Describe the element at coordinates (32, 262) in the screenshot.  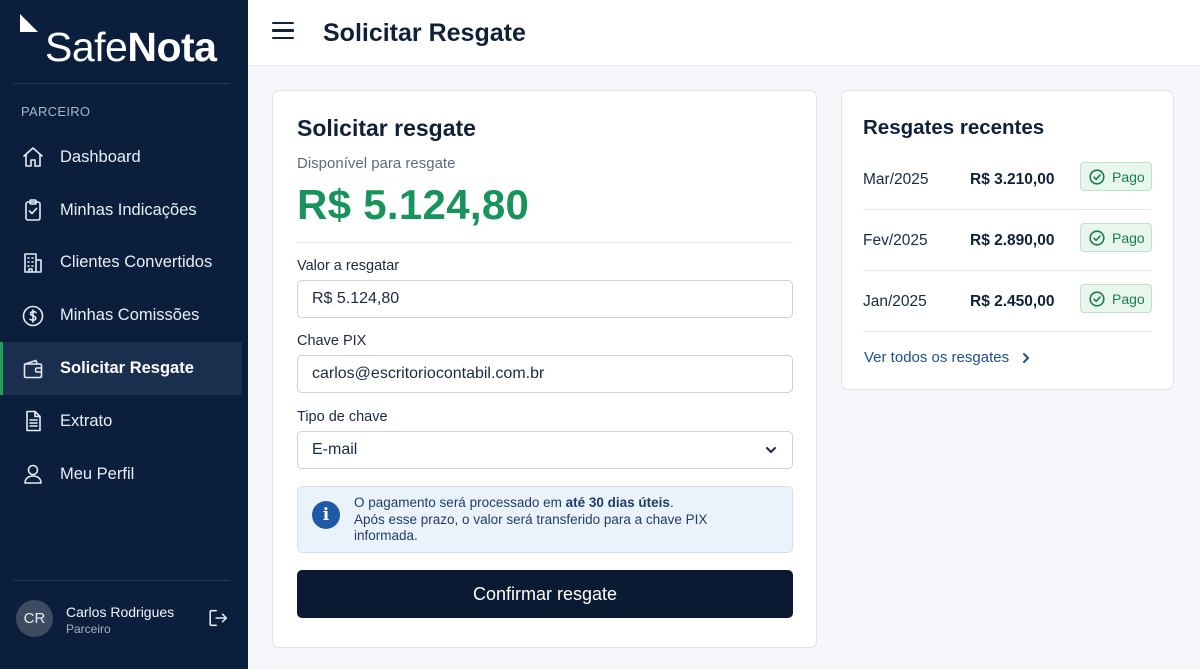
I see `building-icon` at that location.